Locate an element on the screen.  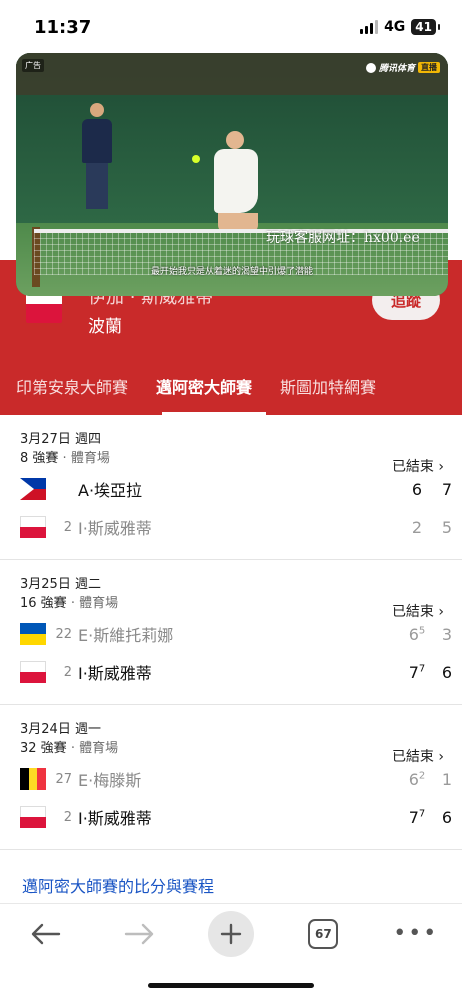
scores-schedule-link: 邁阿密大師賽的比分與賽程 is located at coordinates (118, 885).